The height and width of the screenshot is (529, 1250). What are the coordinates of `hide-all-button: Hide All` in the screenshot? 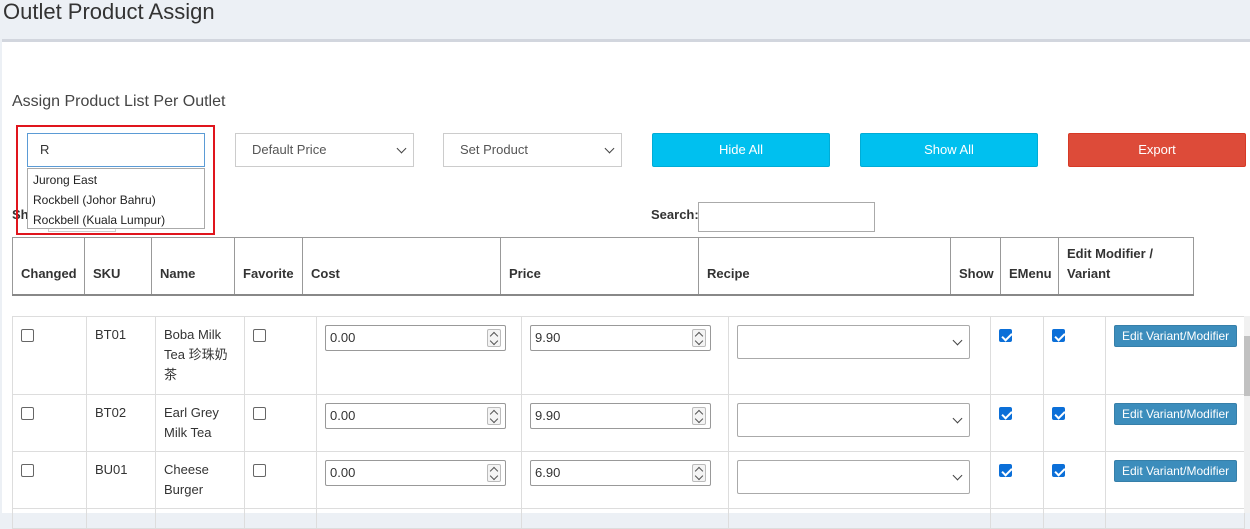 It's located at (741, 150).